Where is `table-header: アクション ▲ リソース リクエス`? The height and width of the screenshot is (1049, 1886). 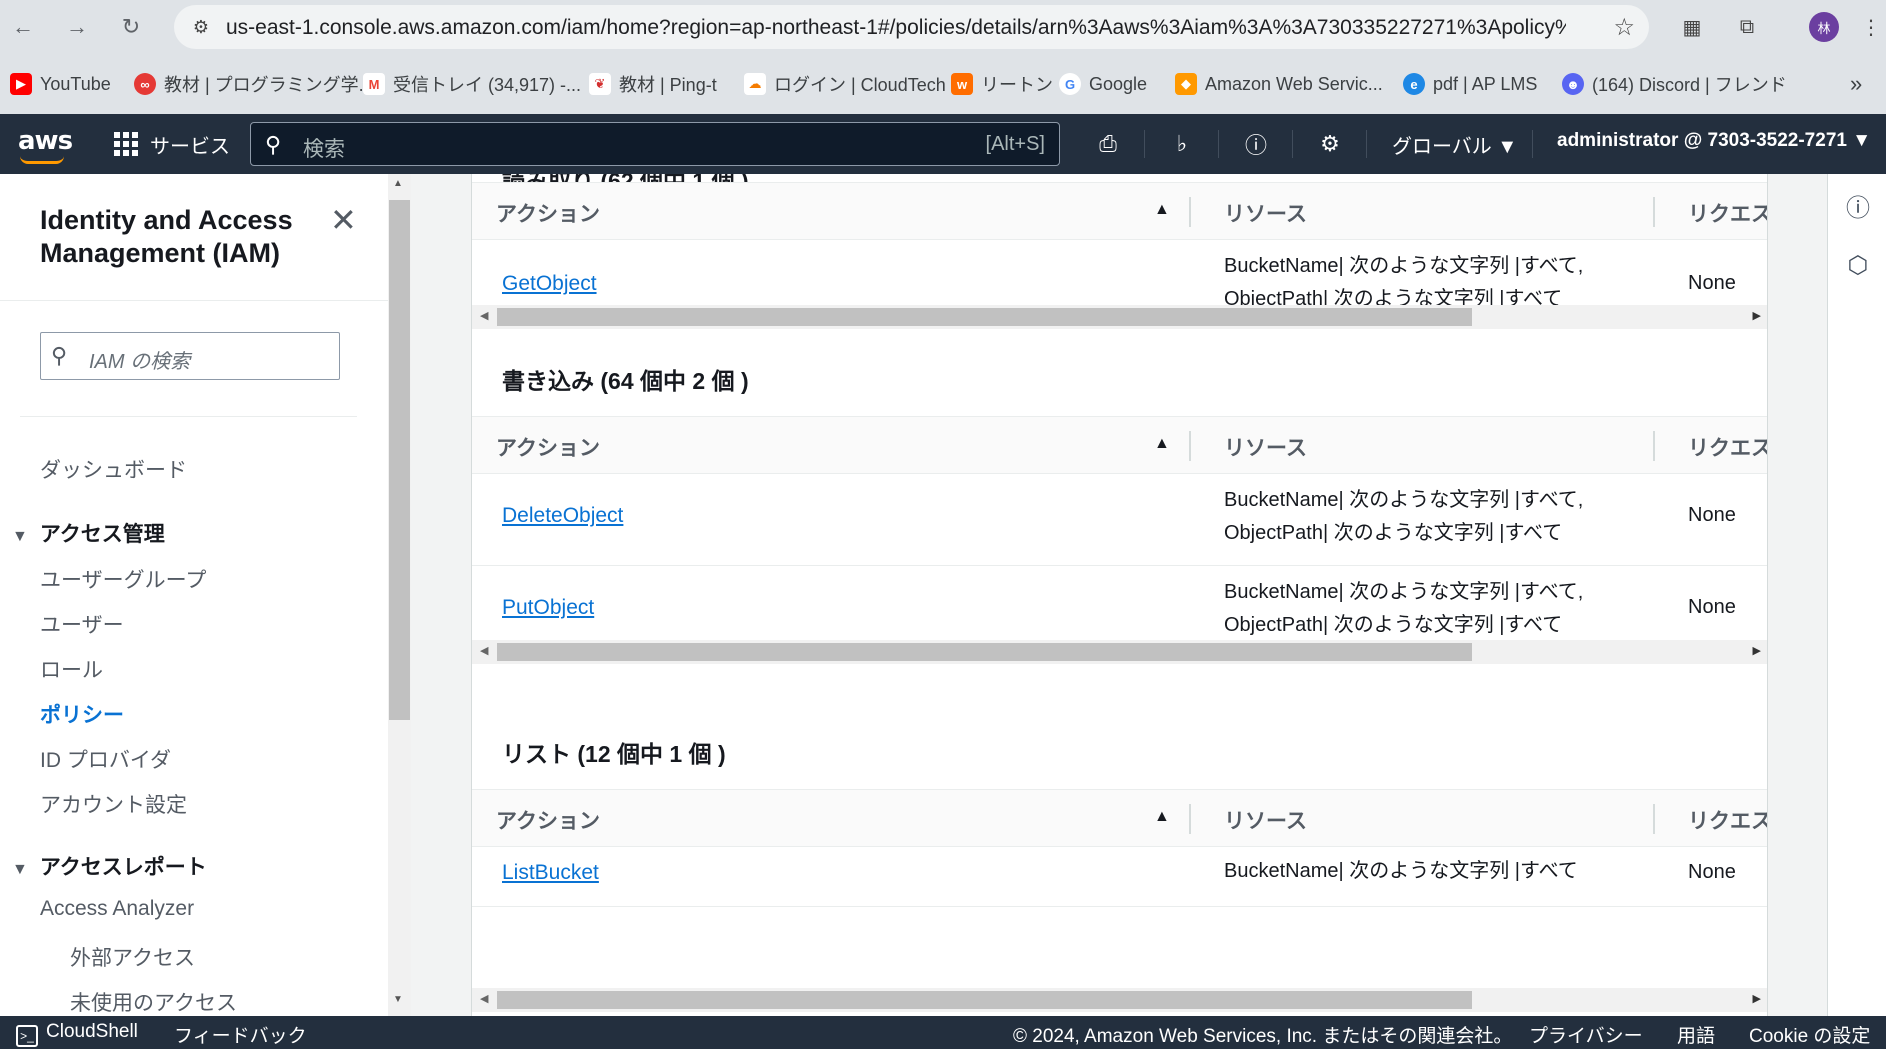 table-header: アクション ▲ リソース リクエス is located at coordinates (1119, 818).